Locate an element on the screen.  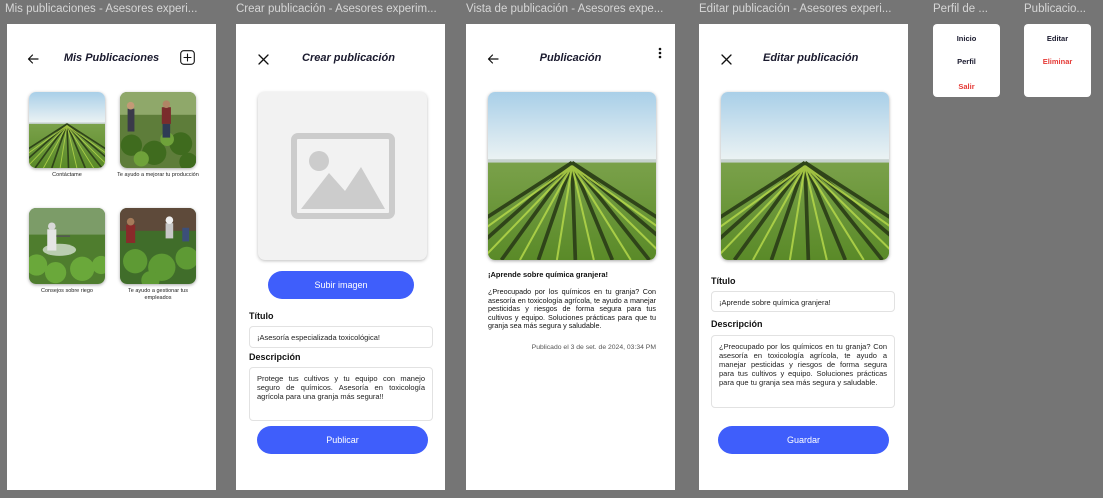
post-options-menu: Editar Eliminar is located at coordinates (1057, 60).